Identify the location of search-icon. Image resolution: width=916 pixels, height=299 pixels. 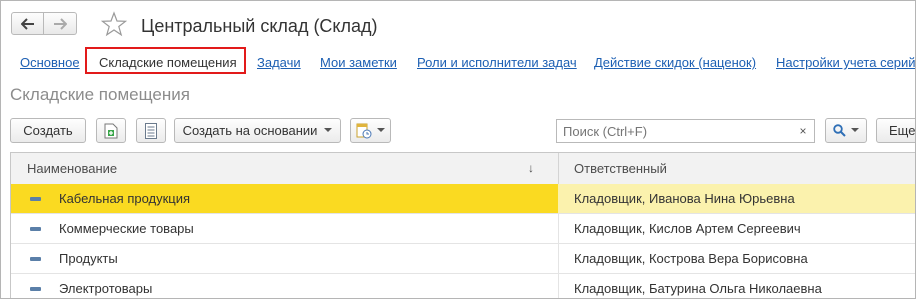
(839, 130).